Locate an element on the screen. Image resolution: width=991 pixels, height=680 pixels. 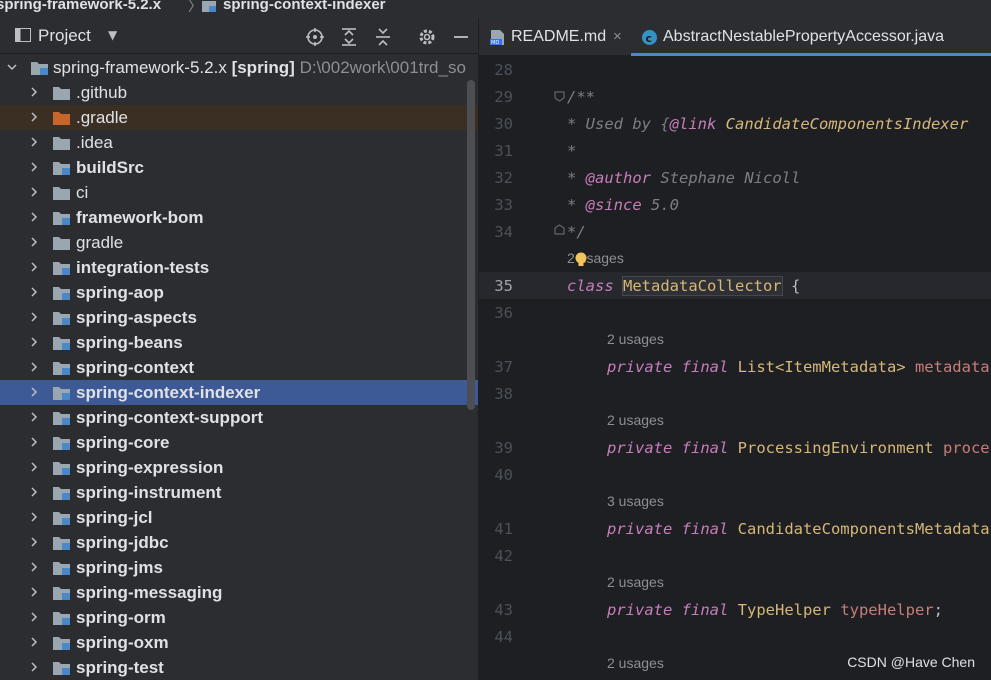
tree-item: ci is located at coordinates (239, 192).